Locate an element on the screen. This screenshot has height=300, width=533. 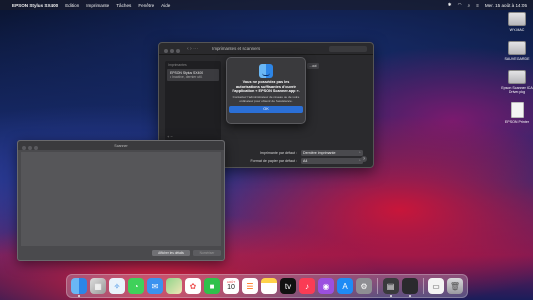
menu-fenetre: Fenêtre is located at coordinates (146, 5).